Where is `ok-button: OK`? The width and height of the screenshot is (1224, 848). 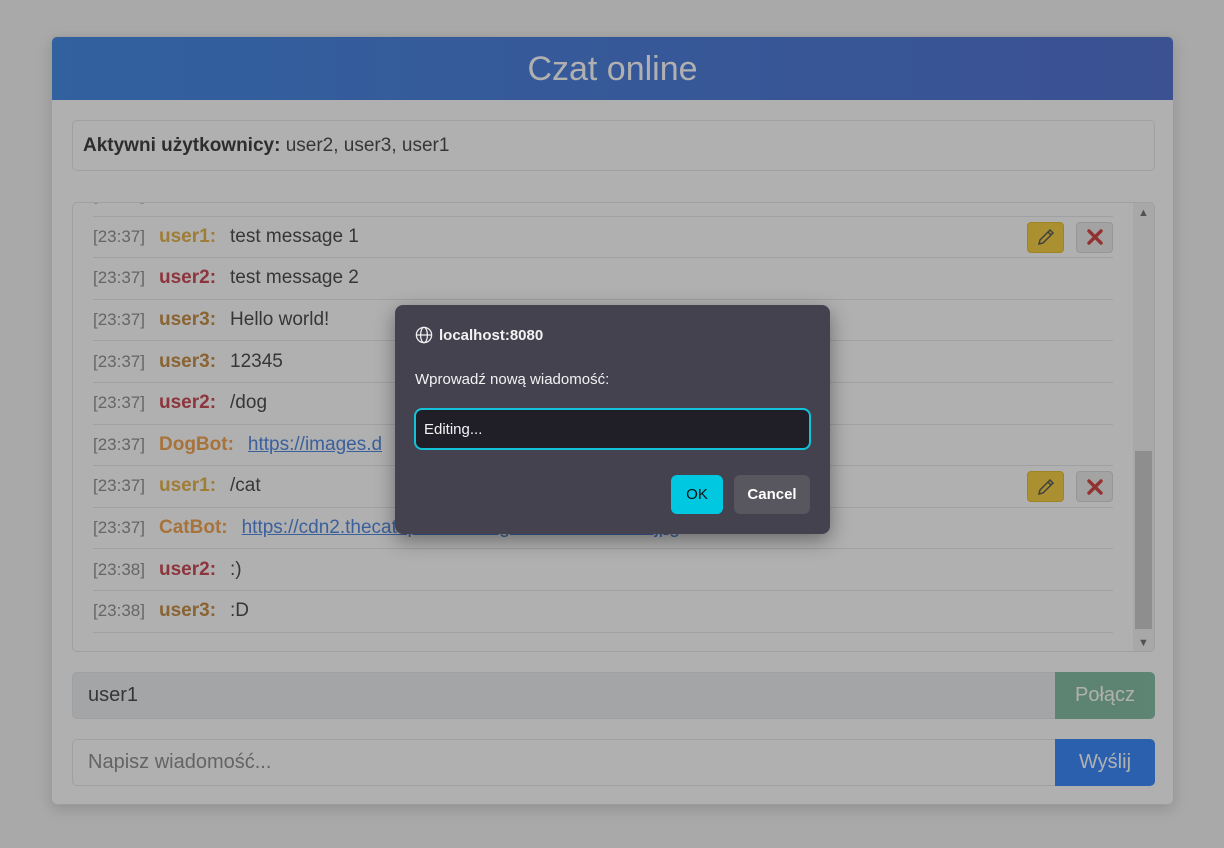
ok-button: OK is located at coordinates (697, 494).